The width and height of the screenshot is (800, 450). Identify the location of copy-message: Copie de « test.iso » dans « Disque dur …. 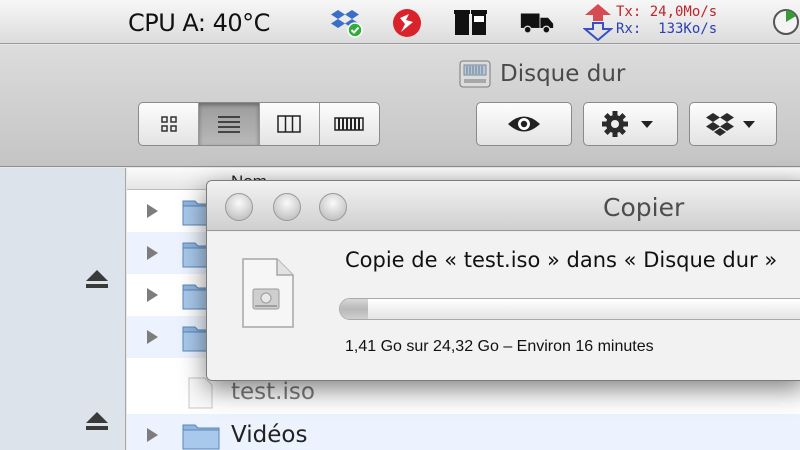
(561, 260).